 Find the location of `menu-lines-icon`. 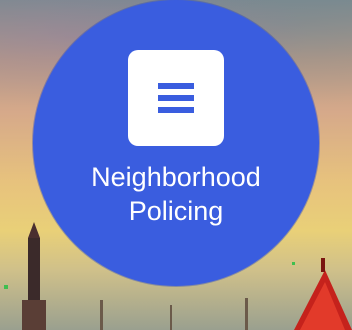

menu-lines-icon is located at coordinates (176, 98).